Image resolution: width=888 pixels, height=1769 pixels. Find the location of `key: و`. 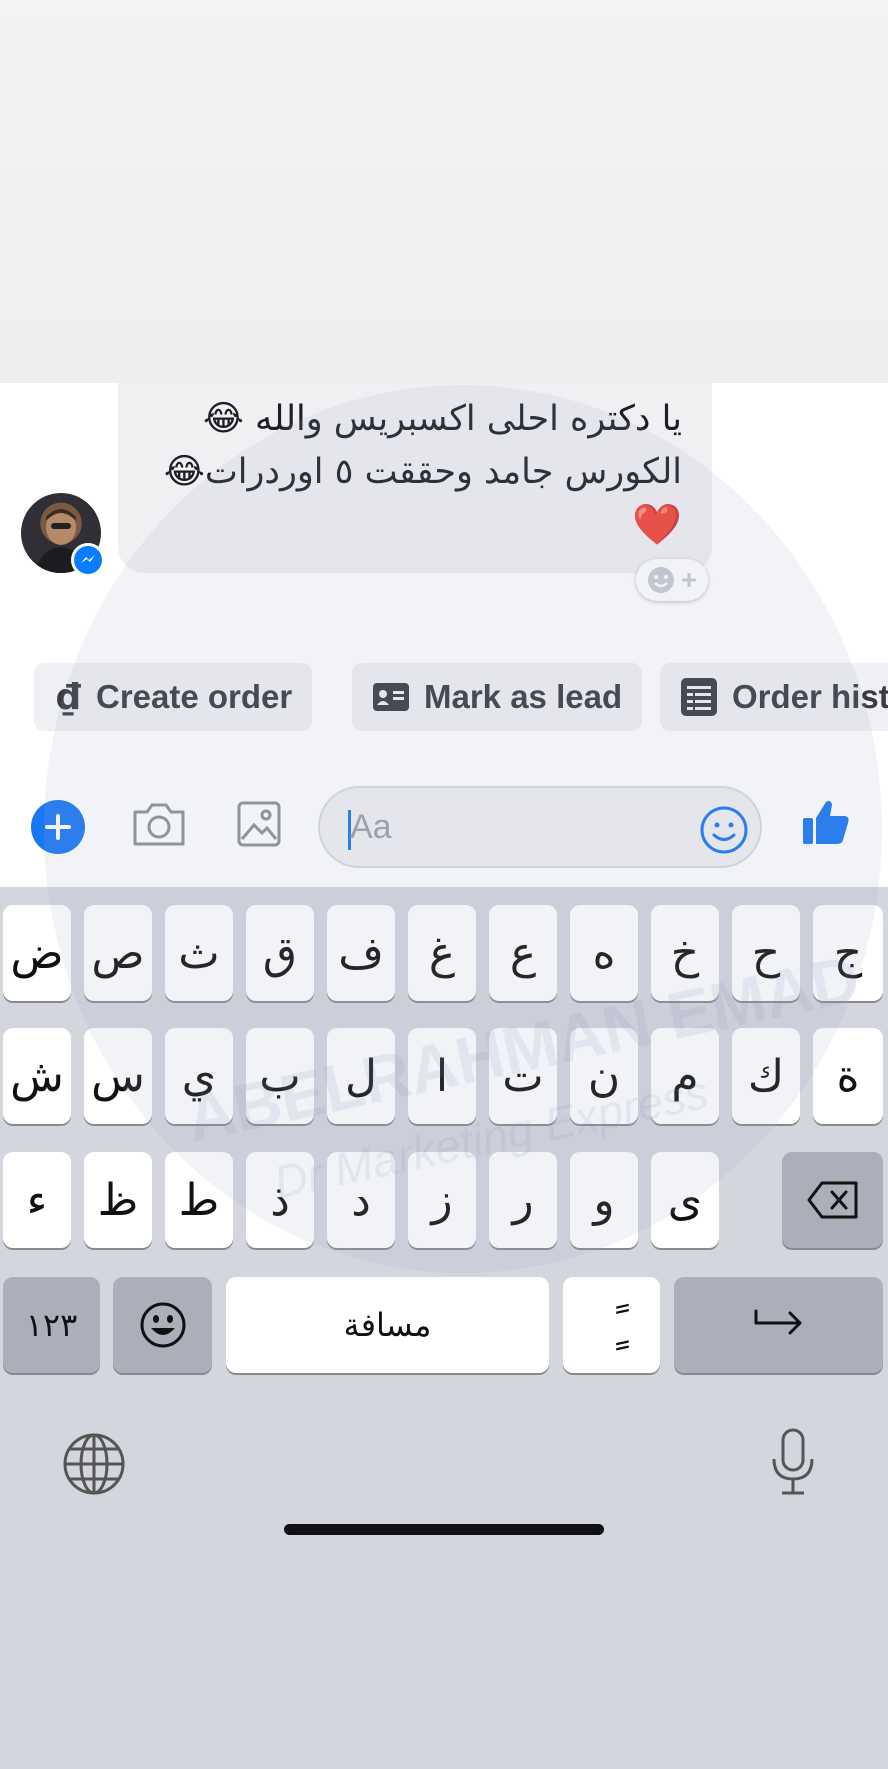

key: و is located at coordinates (604, 1200).